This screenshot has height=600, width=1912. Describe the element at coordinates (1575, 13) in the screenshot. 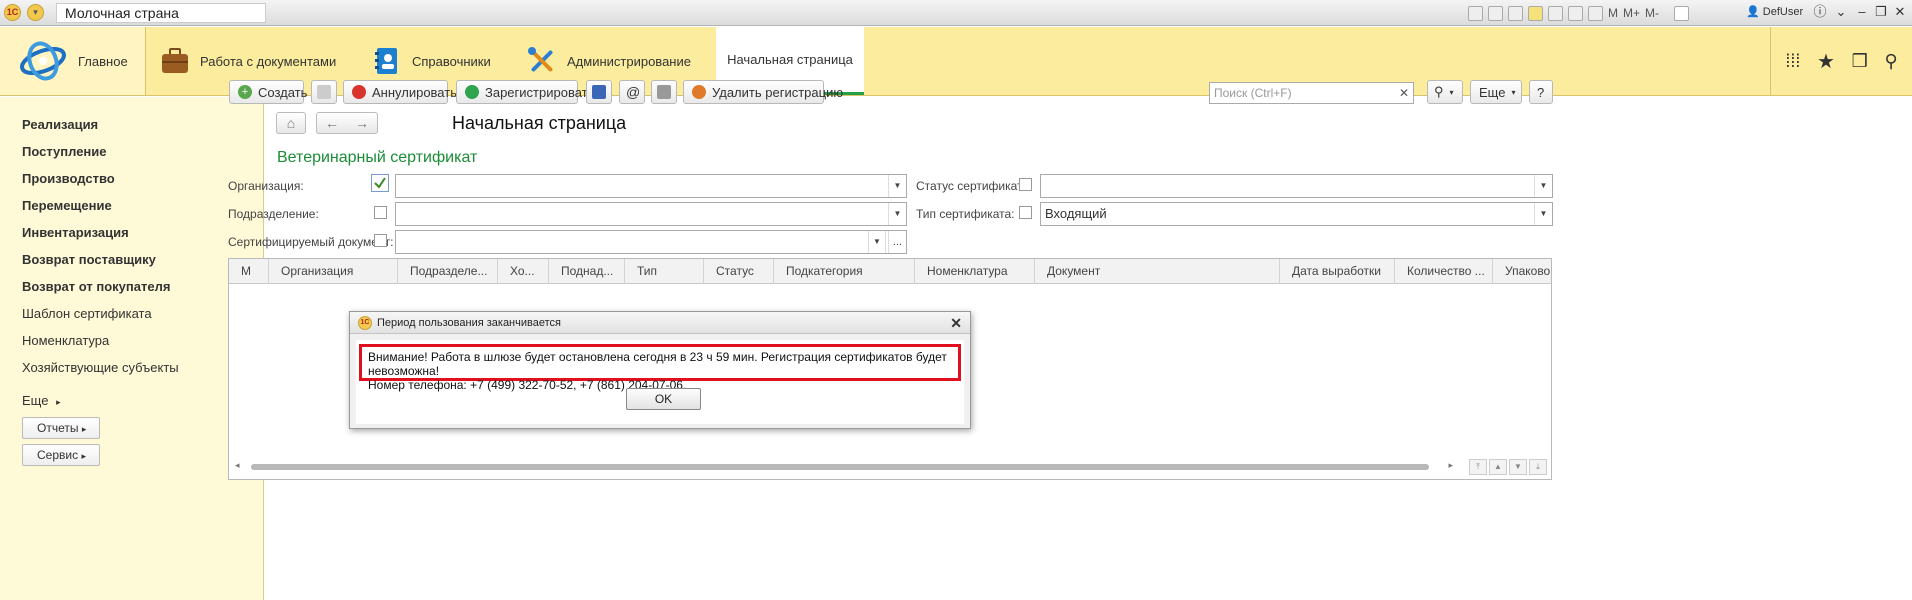

I see `history-icon` at that location.